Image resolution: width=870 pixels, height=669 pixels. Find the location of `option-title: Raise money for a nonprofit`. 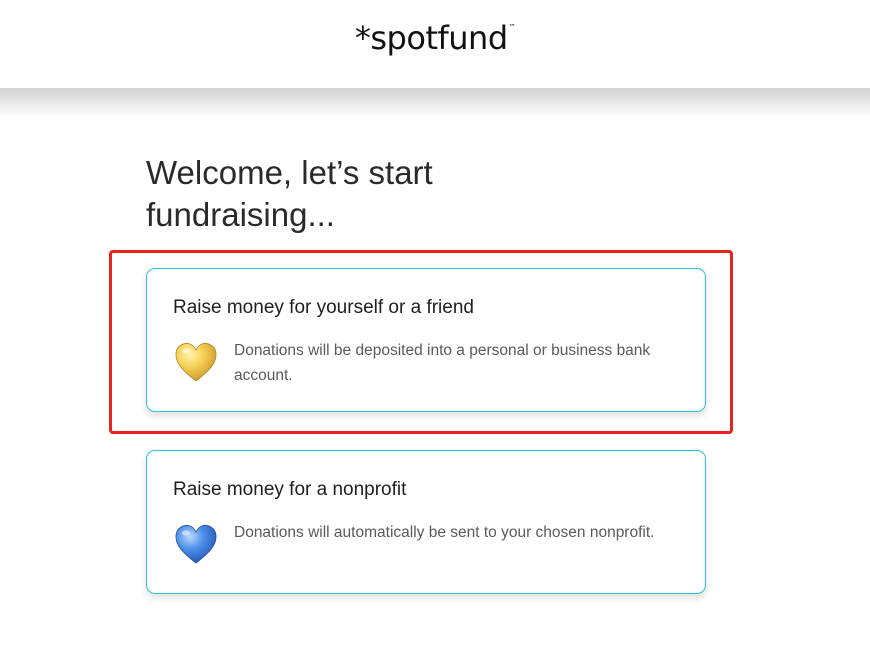

option-title: Raise money for a nonprofit is located at coordinates (290, 489).